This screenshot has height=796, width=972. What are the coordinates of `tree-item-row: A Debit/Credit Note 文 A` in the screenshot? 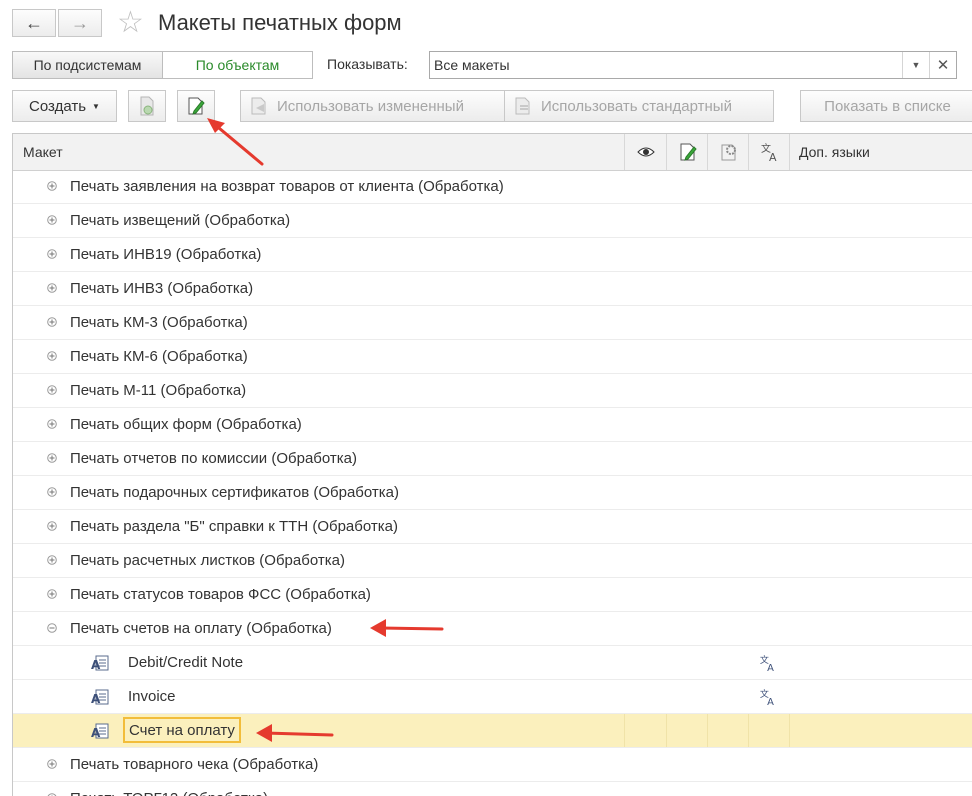 It's located at (492, 663).